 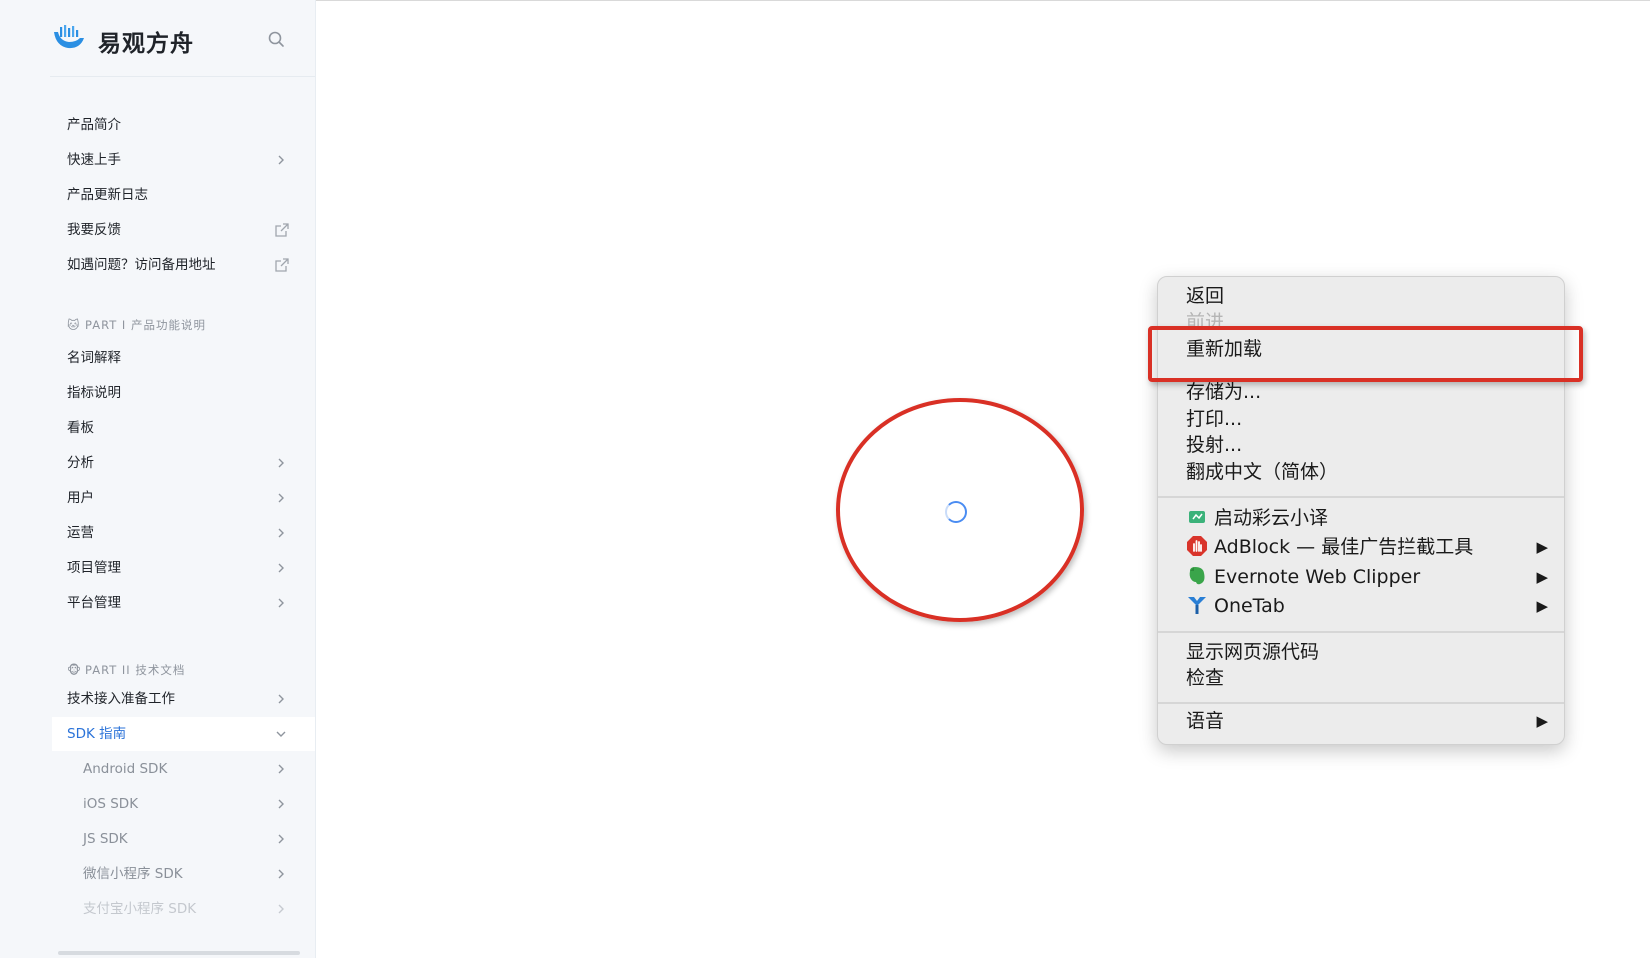 What do you see at coordinates (183, 874) in the screenshot?
I see `sidebar-subitem: 微信小程序 SDK` at bounding box center [183, 874].